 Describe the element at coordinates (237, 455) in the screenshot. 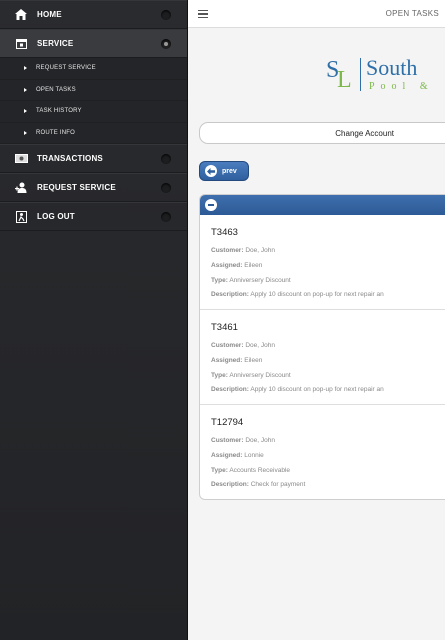

I see `task-assigned: Assigned: Lonnie` at that location.